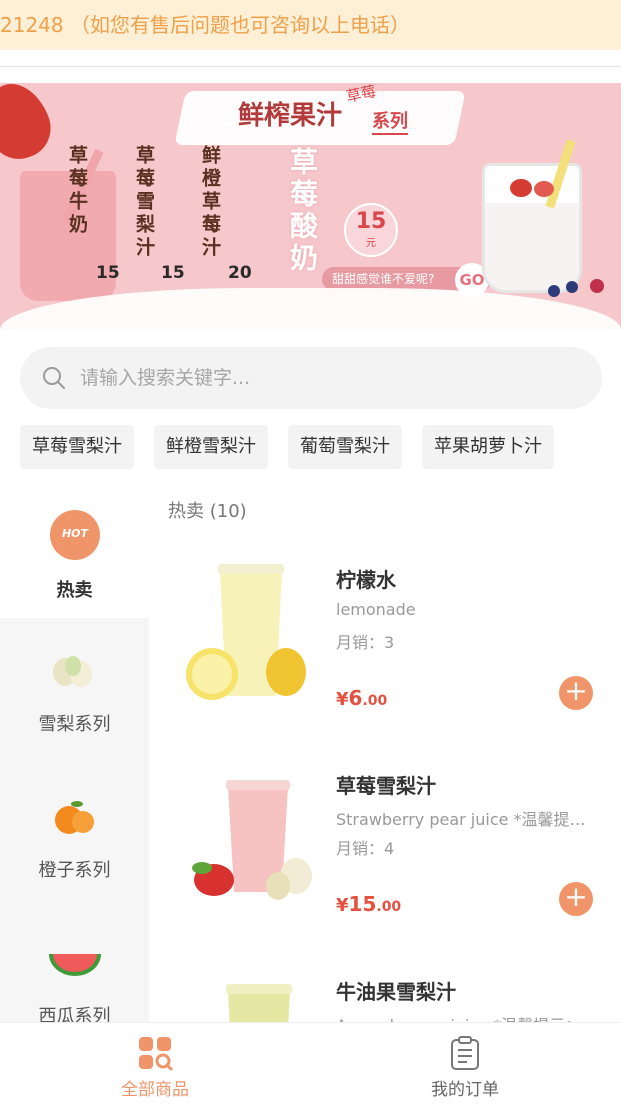  What do you see at coordinates (210, 202) in the screenshot?
I see `banner-drink-name: 鲜橙草莓汁` at bounding box center [210, 202].